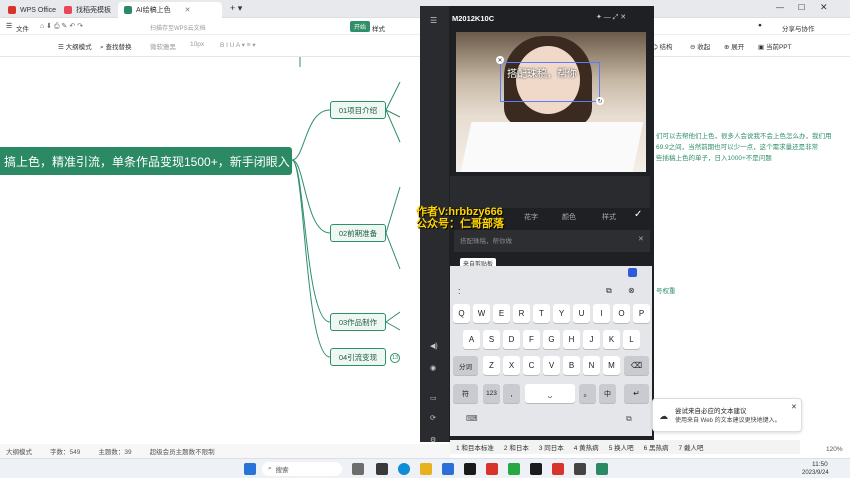  Describe the element at coordinates (586, 447) in the screenshot. I see `candidate-item: 4 黄热病` at that location.